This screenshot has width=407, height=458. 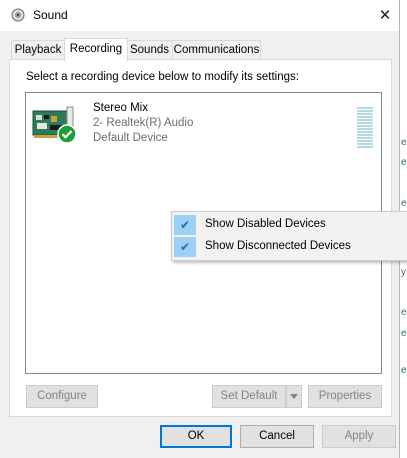 I want to click on apply-button: Apply, so click(x=359, y=436).